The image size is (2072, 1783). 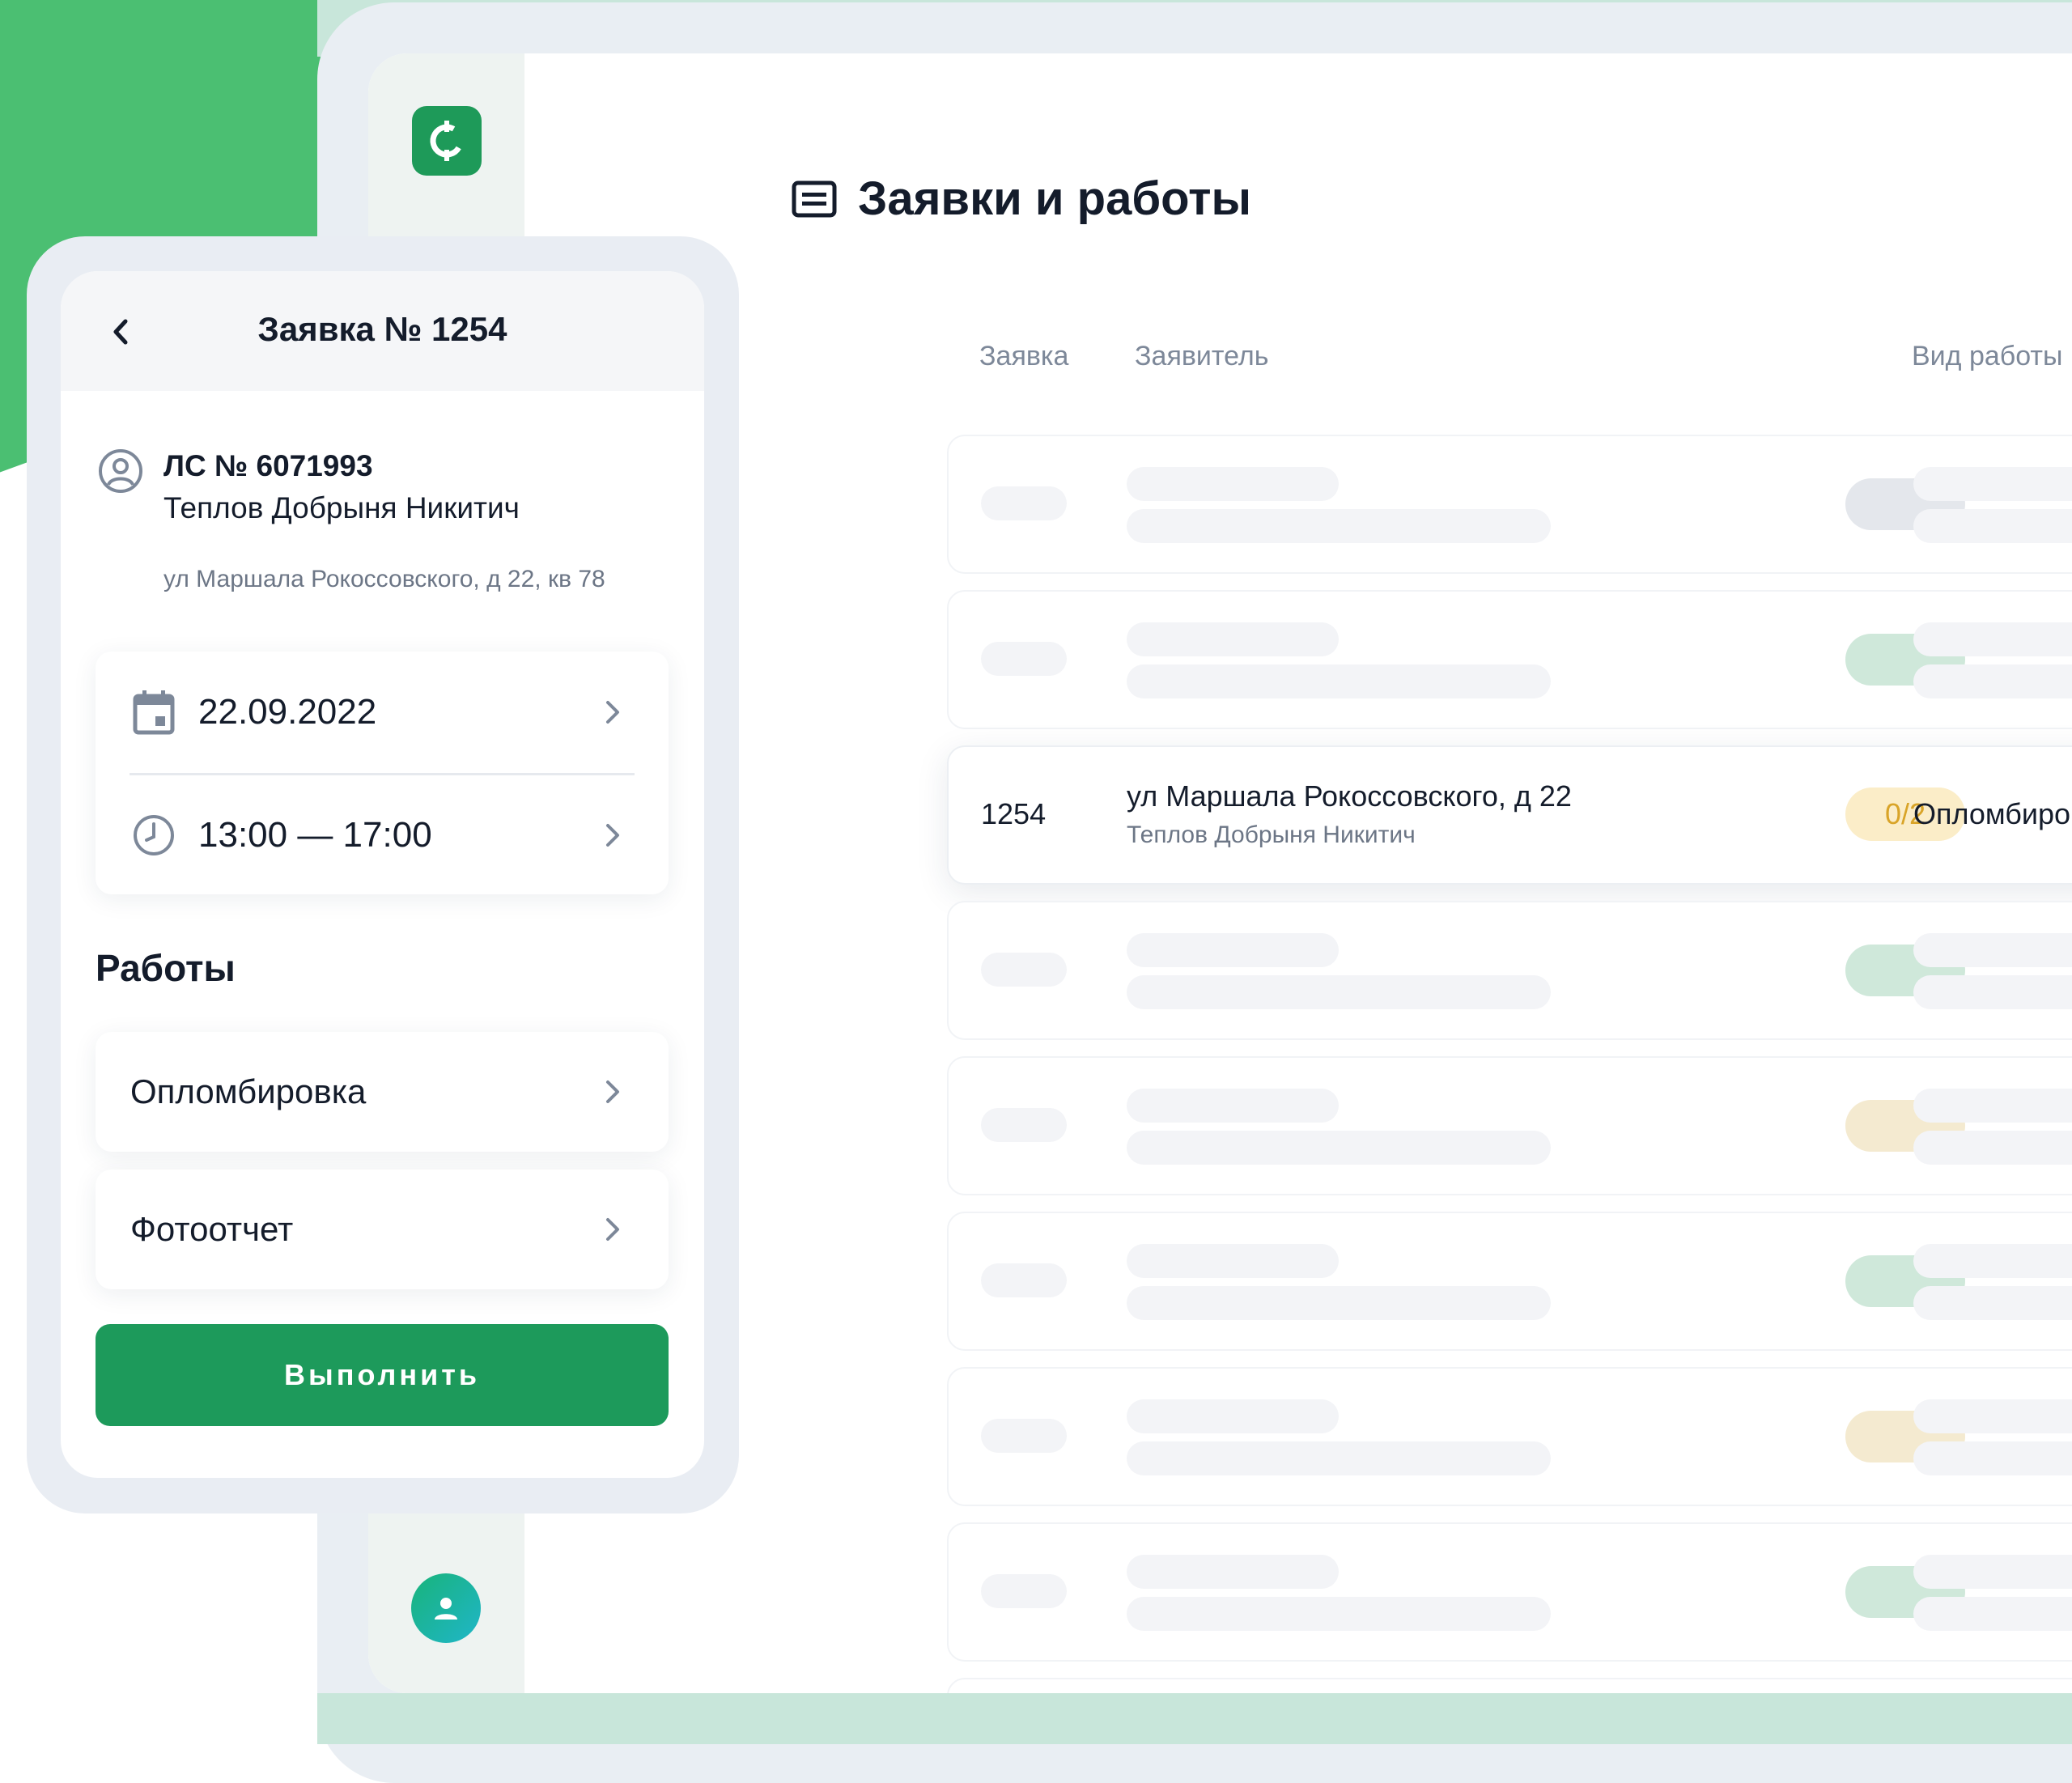 I want to click on work-item-label: Фотоотчет, so click(x=212, y=1229).